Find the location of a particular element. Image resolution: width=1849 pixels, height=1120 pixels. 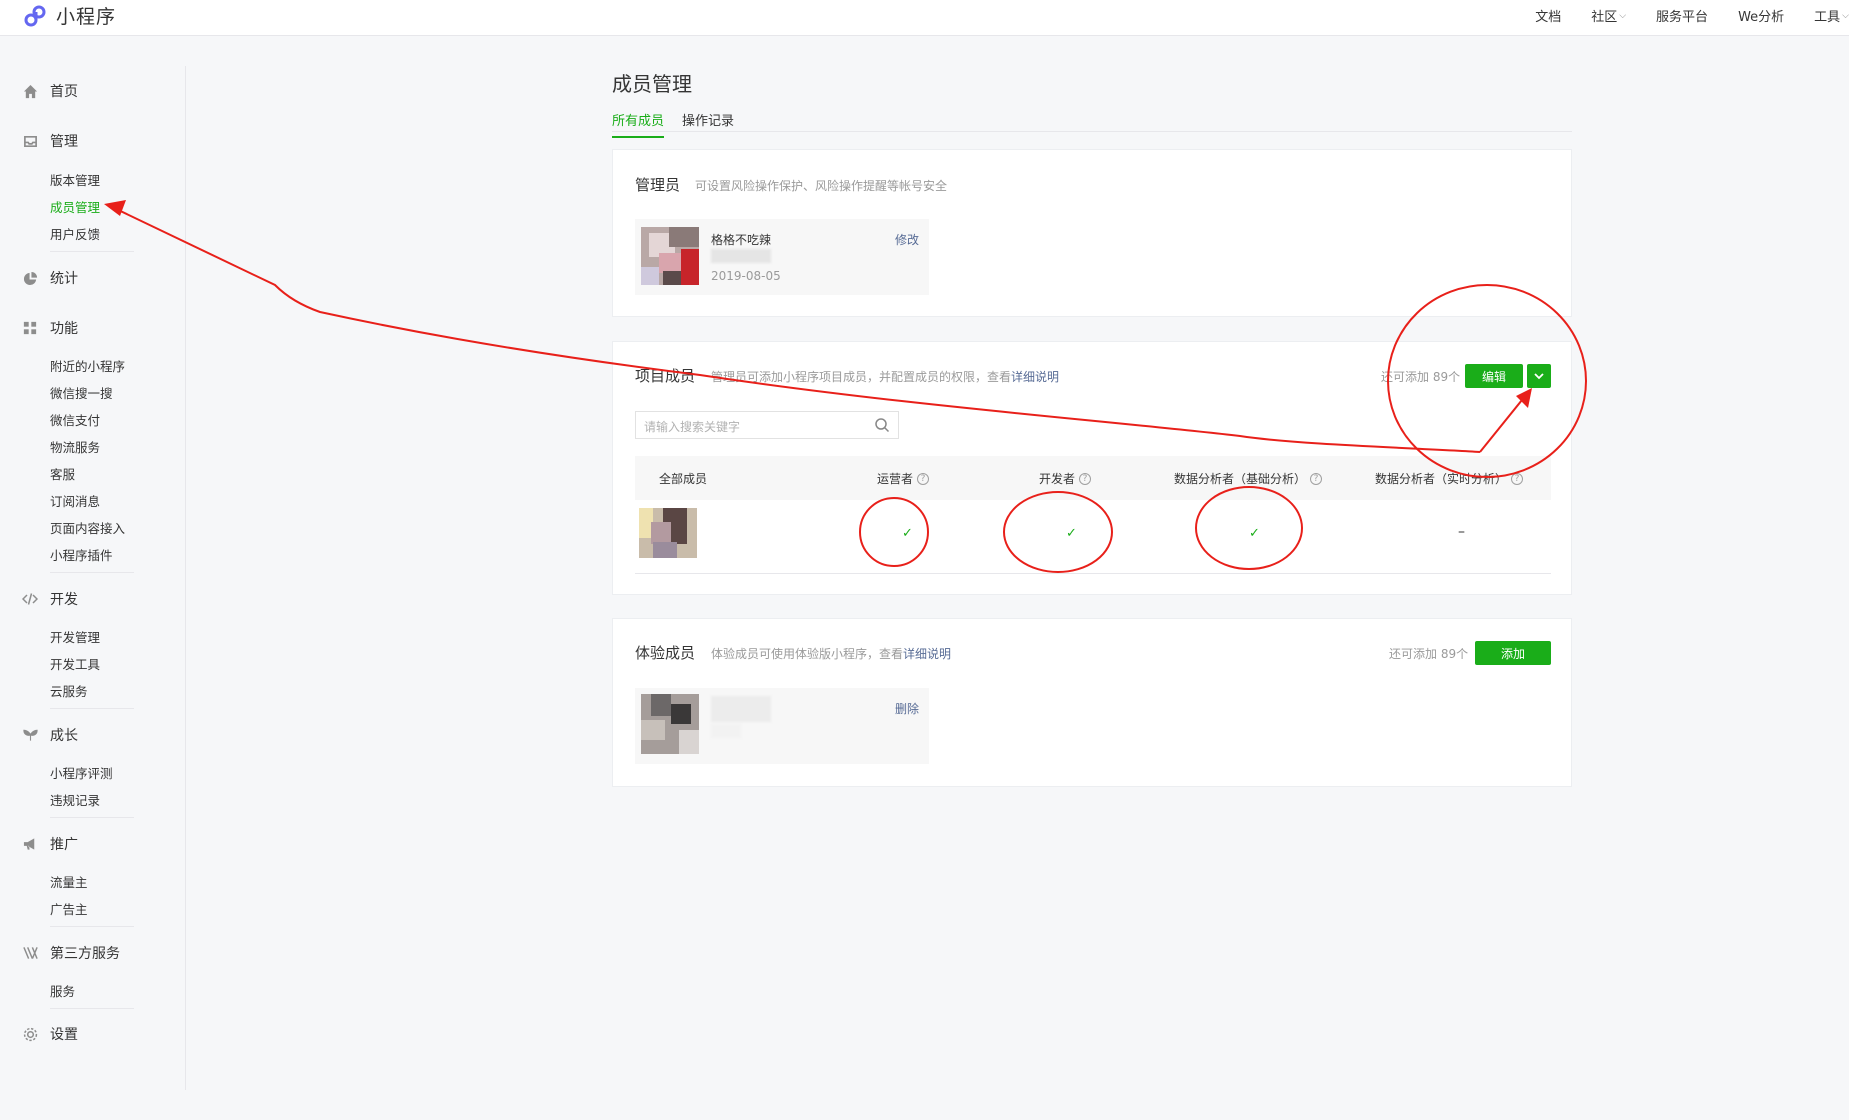

sidebar-item-members: 成员管理 is located at coordinates (75, 206).